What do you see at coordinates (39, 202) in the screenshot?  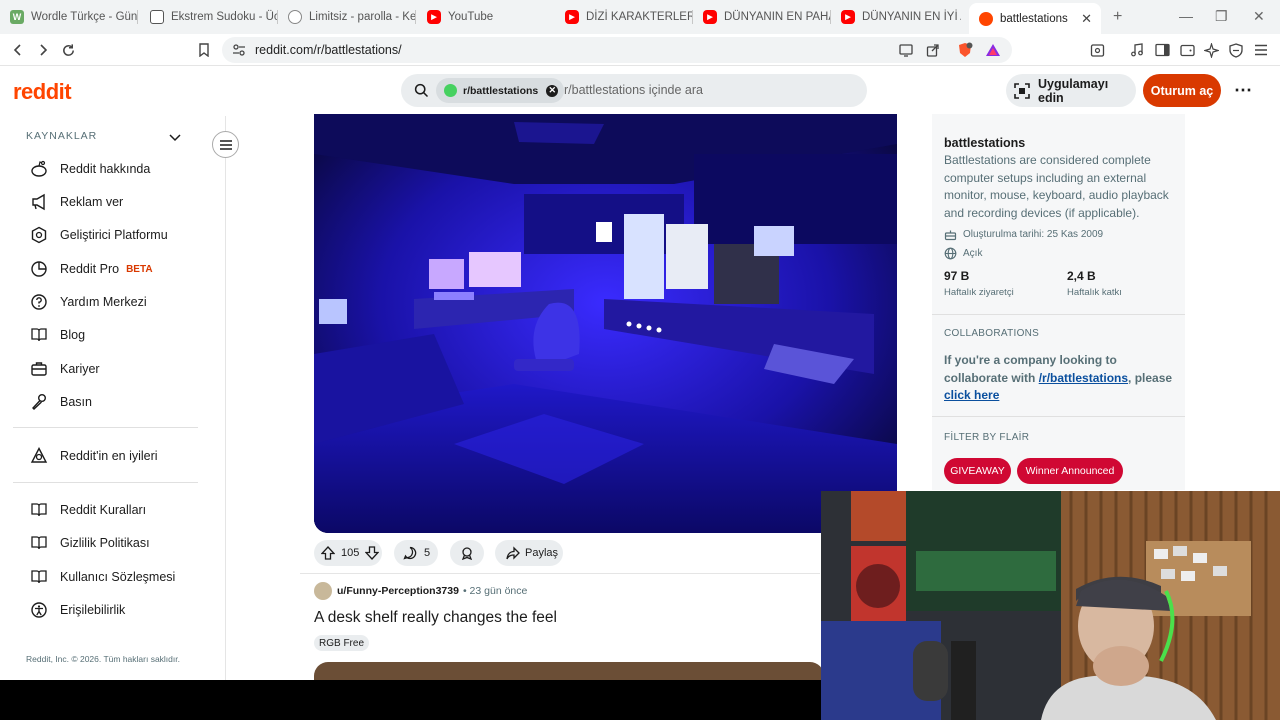 I see `megaphone-icon` at bounding box center [39, 202].